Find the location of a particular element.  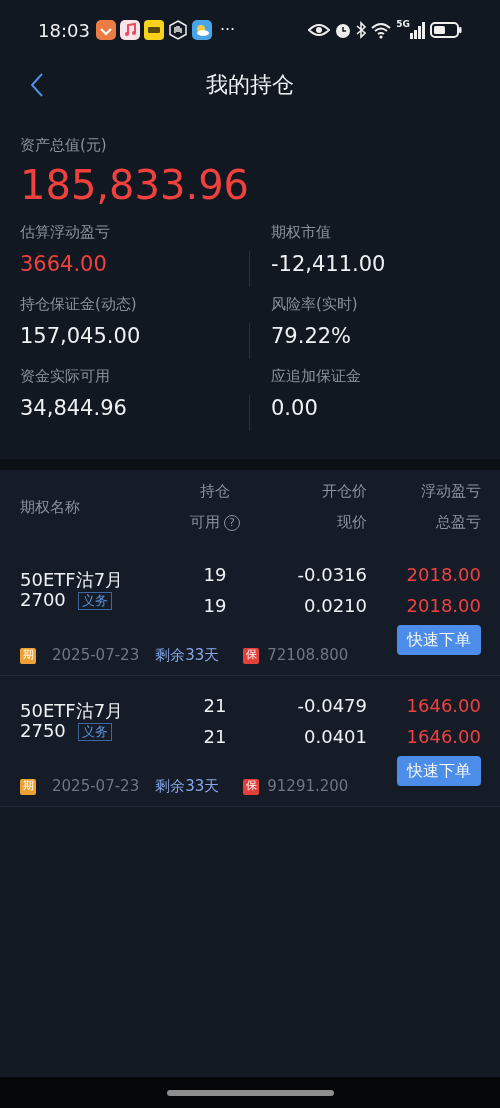

summary-label: 资产总值(元) is located at coordinates (64, 145).